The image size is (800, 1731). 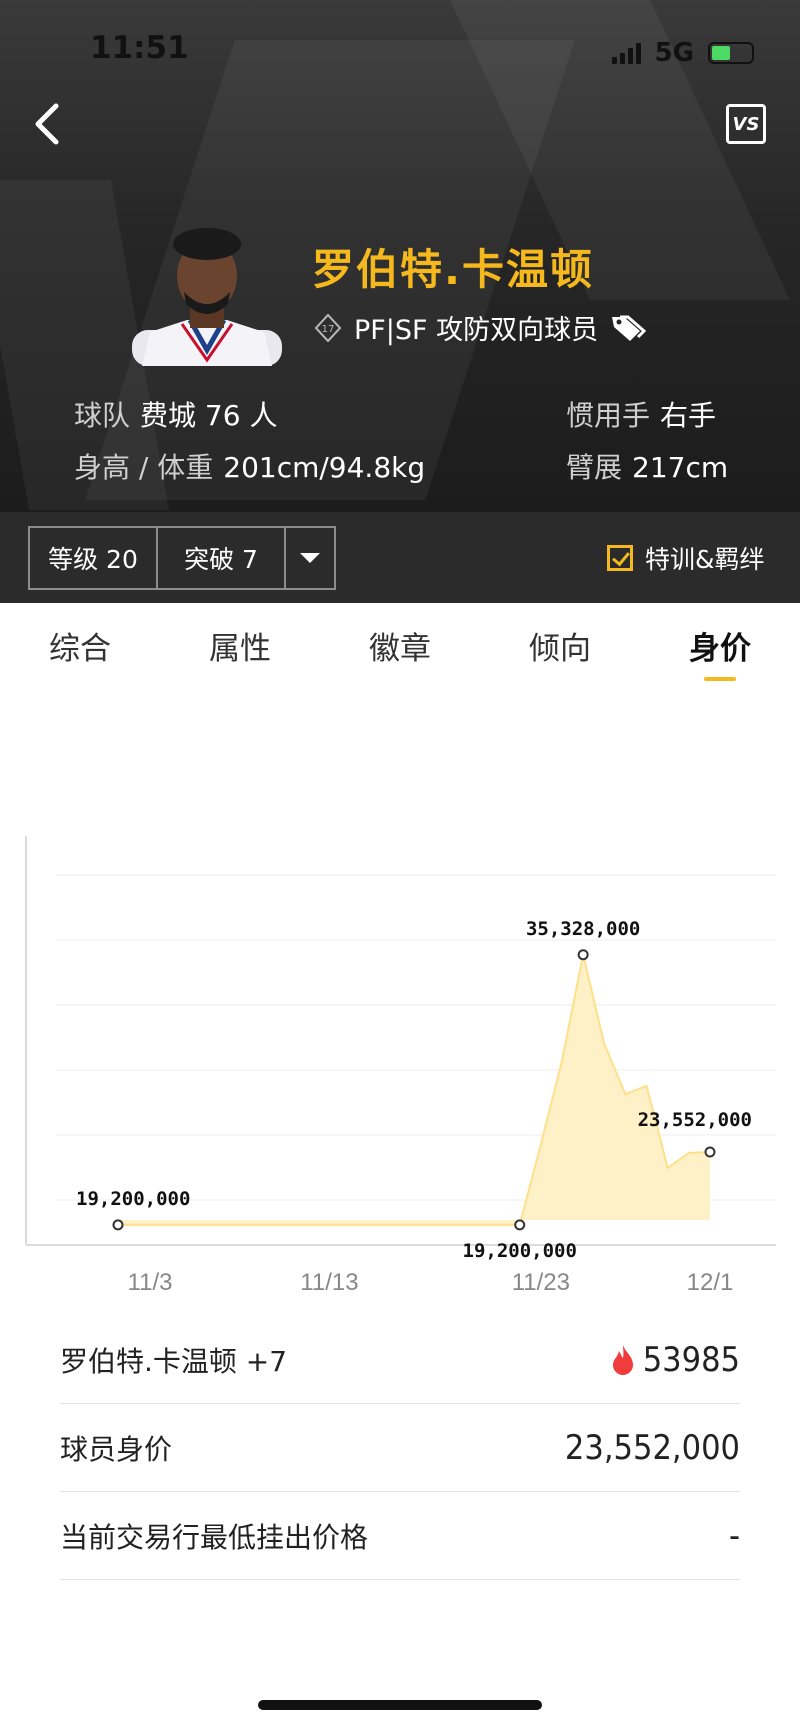 What do you see at coordinates (116, 1449) in the screenshot?
I see `player-value-label: 球员身价` at bounding box center [116, 1449].